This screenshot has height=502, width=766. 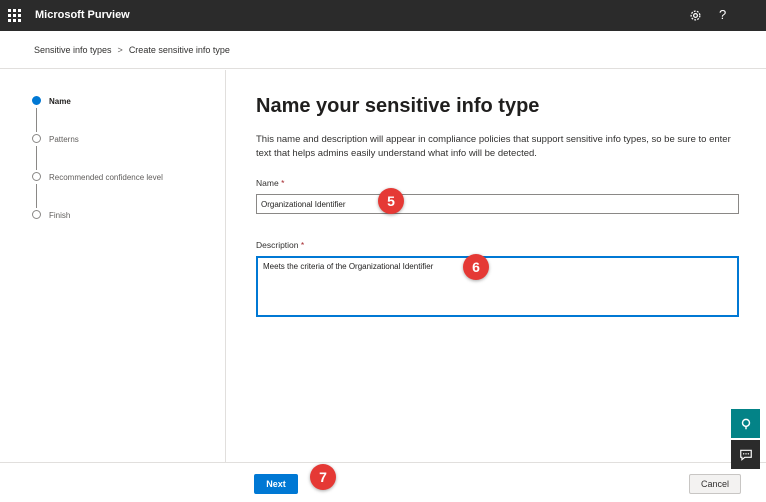 What do you see at coordinates (391, 201) in the screenshot?
I see `annotation-marker-5: 5` at bounding box center [391, 201].